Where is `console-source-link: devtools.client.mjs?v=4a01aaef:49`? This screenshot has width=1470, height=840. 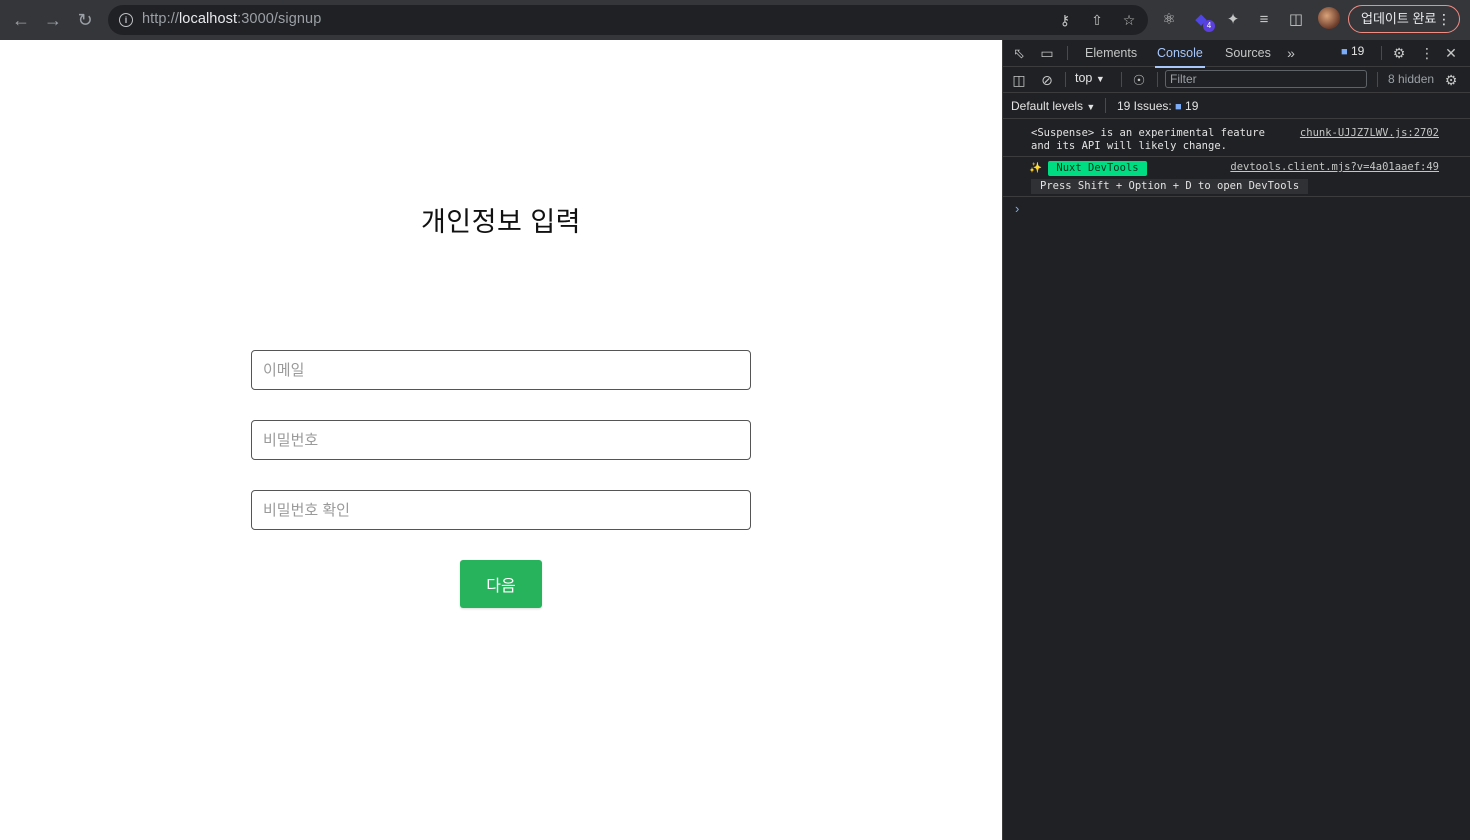
console-source-link: devtools.client.mjs?v=4a01aaef:49 is located at coordinates (1334, 167).